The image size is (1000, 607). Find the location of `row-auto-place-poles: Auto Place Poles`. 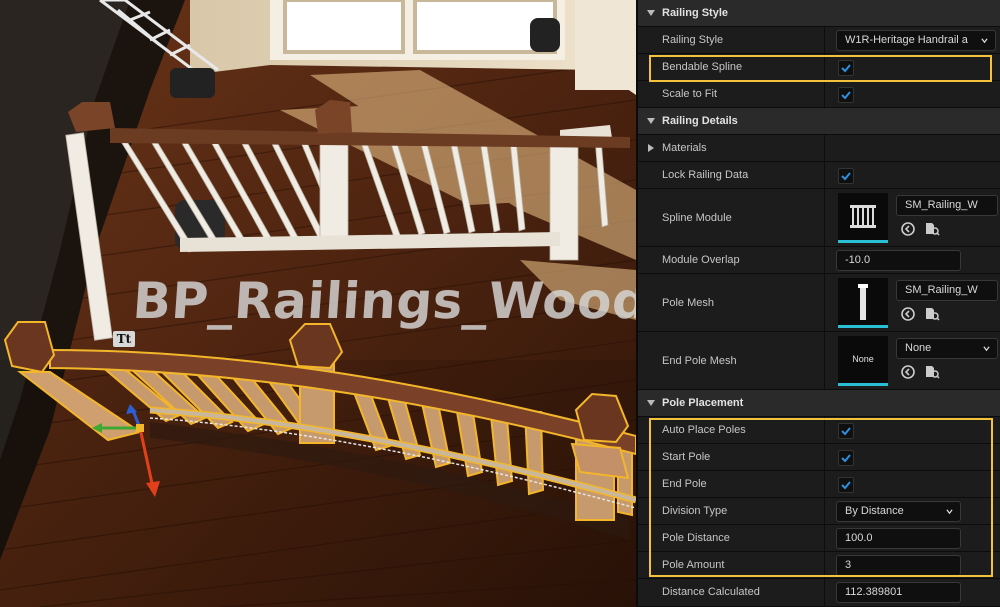

row-auto-place-poles: Auto Place Poles is located at coordinates (819, 430).